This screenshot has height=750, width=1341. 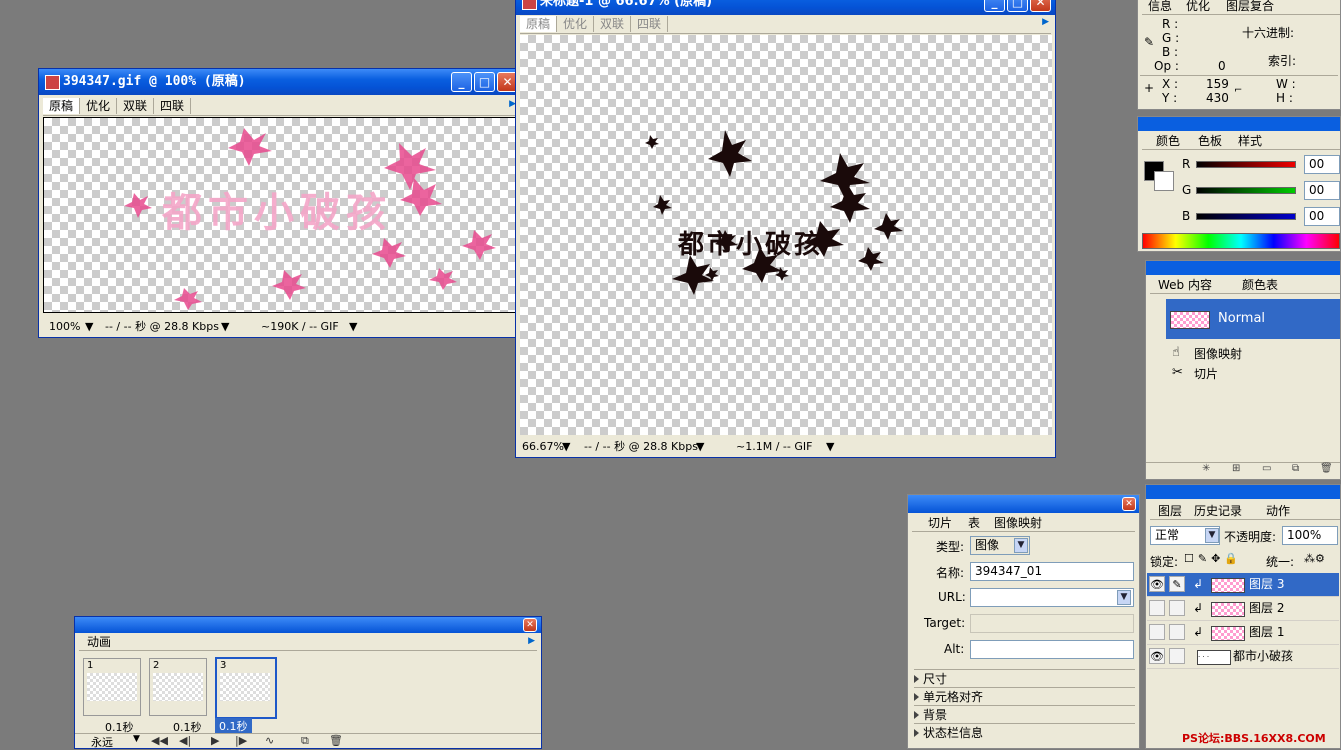 I want to click on r-slider, so click(x=1246, y=164).